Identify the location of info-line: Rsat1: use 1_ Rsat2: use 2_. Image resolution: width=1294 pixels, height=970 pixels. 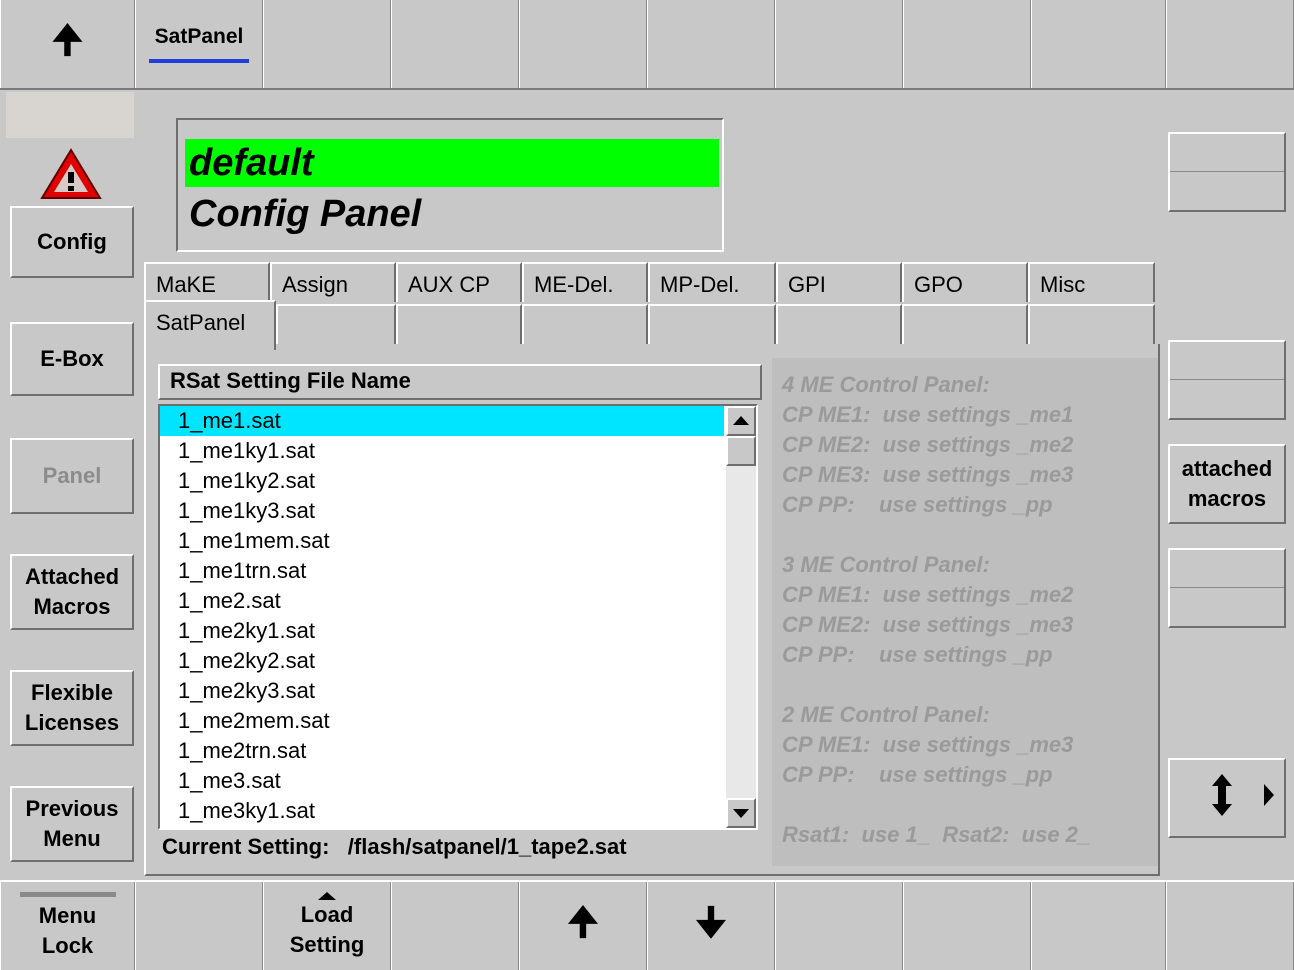
(936, 834).